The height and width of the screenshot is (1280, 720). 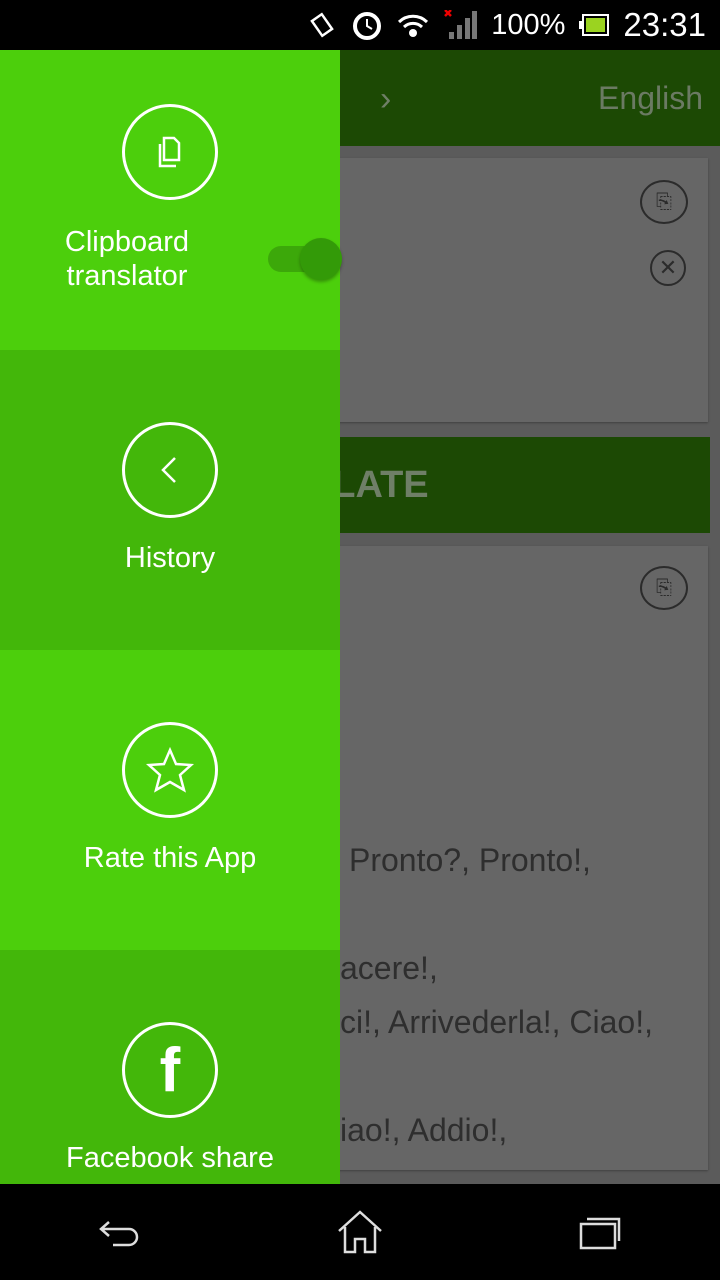 What do you see at coordinates (668, 268) in the screenshot?
I see `close-icon: ✕` at bounding box center [668, 268].